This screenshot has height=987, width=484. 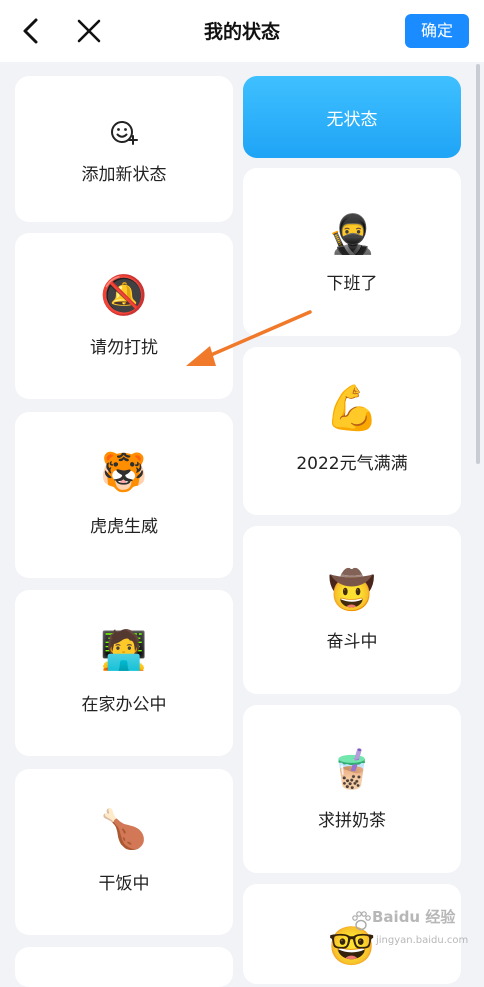 I want to click on top-bar: 我的状态 确定, so click(x=242, y=31).